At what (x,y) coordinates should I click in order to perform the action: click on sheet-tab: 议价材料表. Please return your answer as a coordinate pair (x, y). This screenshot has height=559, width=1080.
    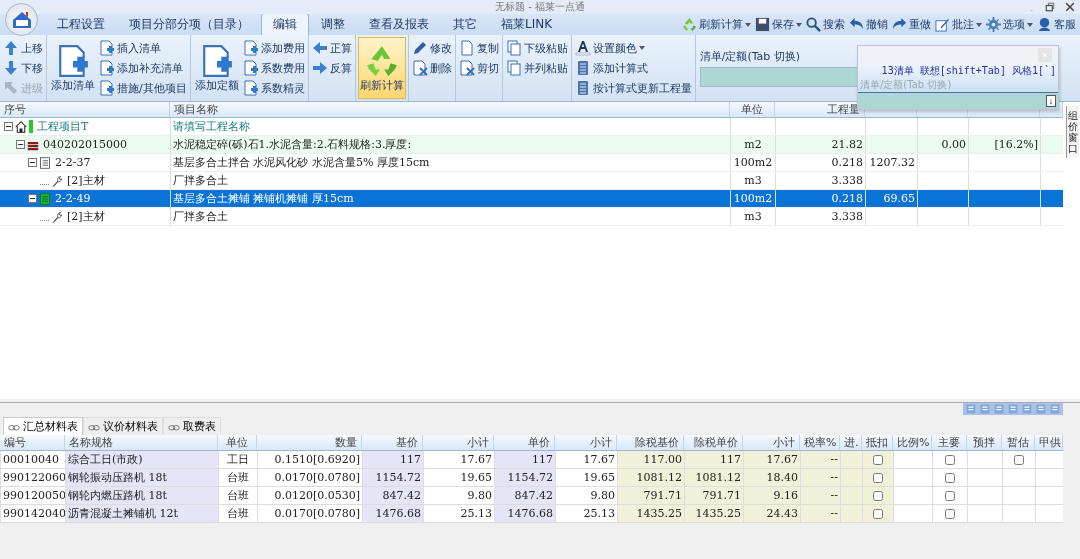
    Looking at the image, I should click on (123, 426).